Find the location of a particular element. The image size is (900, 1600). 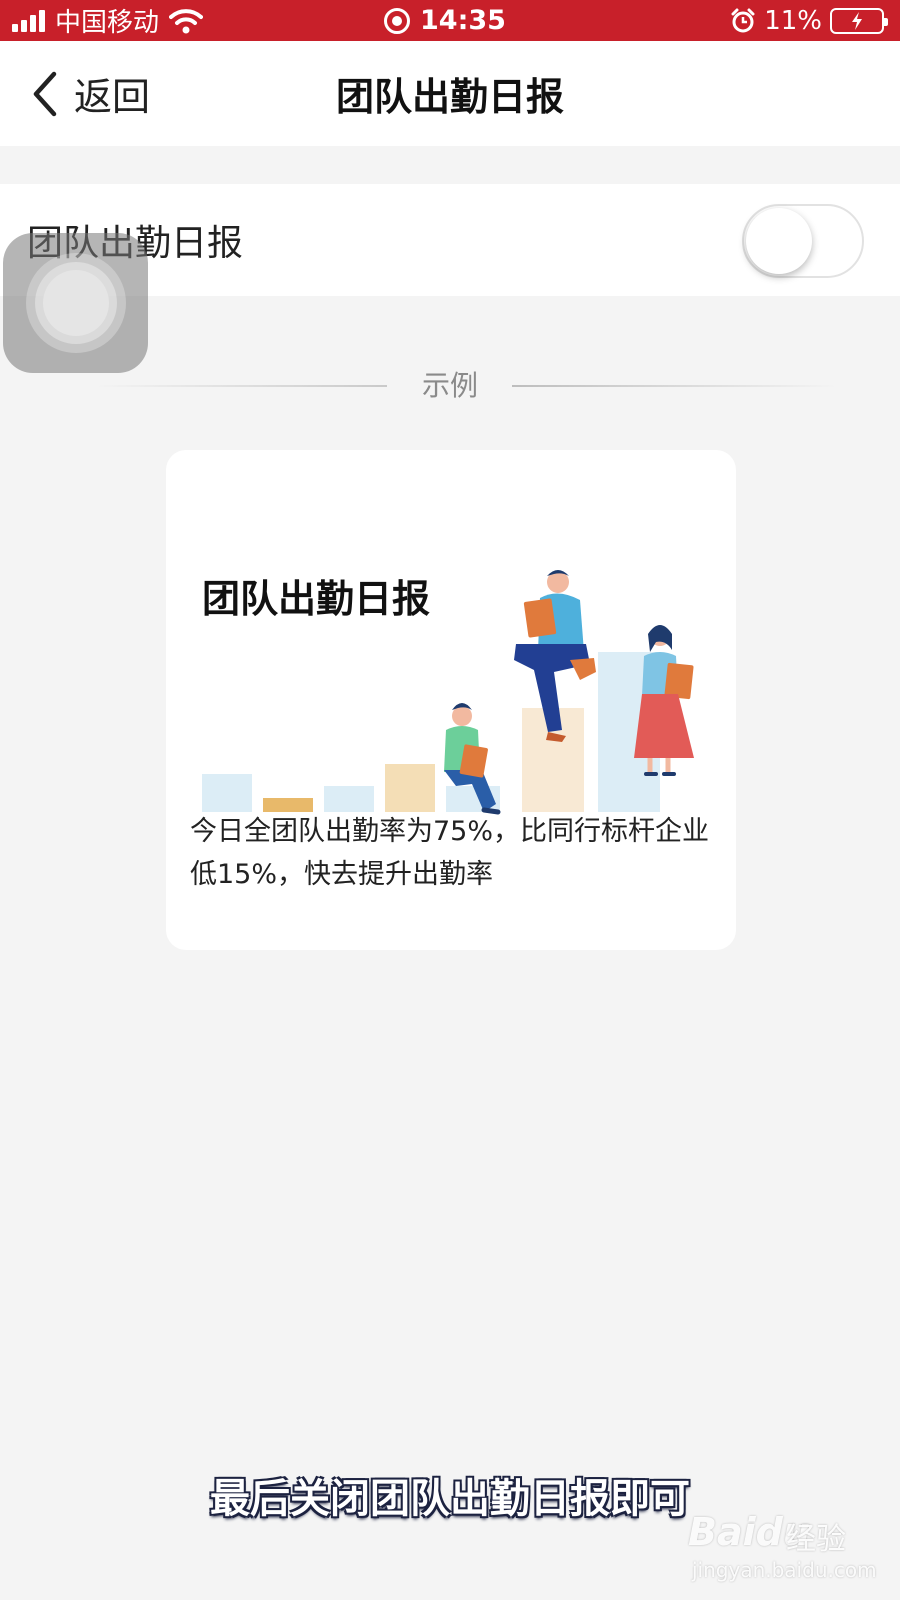

assistive-ring-inner is located at coordinates (75, 303).